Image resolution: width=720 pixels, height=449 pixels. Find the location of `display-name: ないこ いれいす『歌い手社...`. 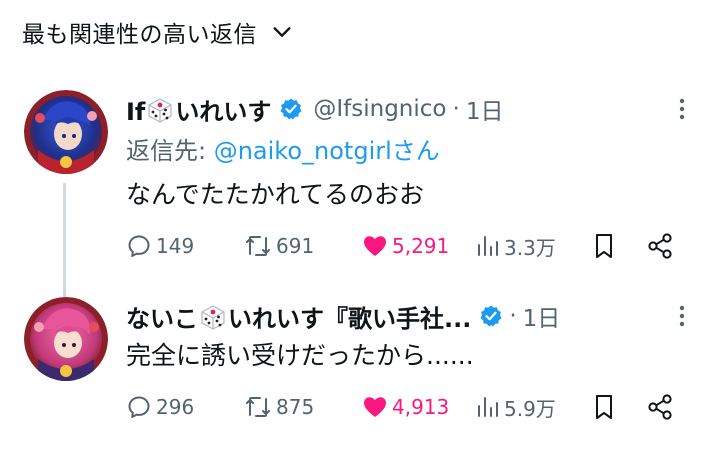

display-name: ないこ いれいす『歌い手社... is located at coordinates (298, 316).